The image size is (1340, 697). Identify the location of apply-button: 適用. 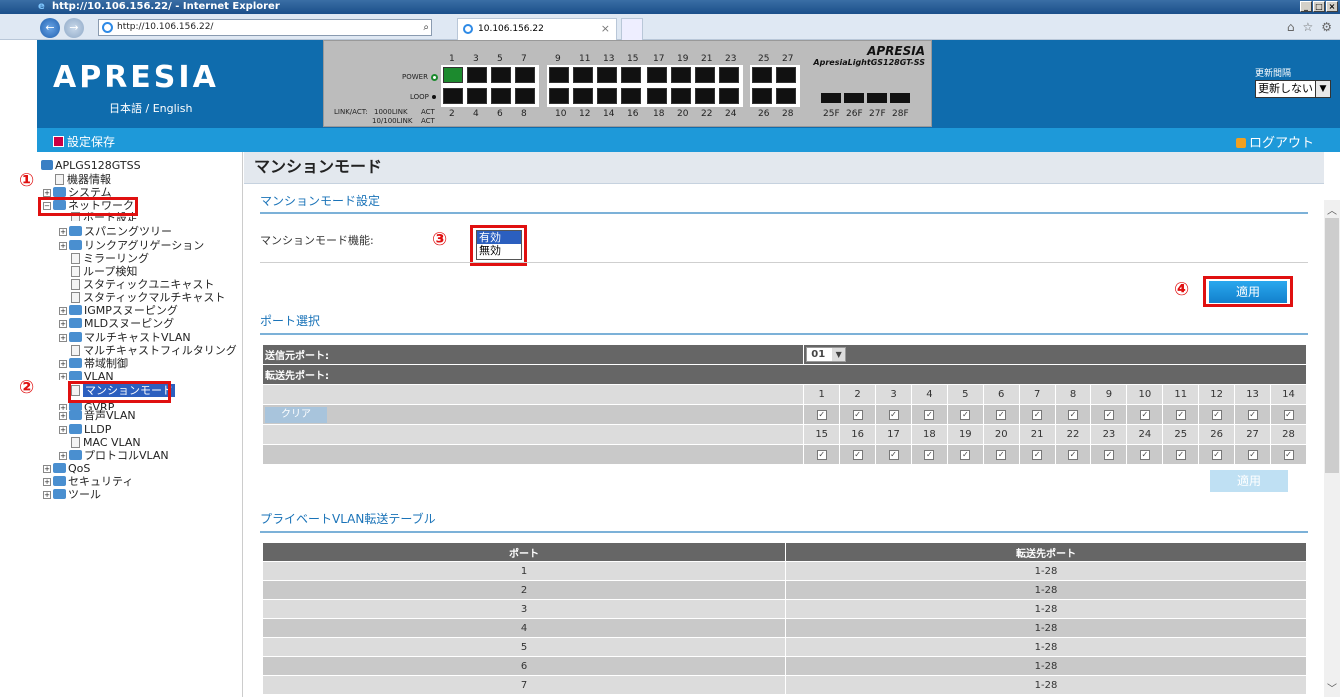
(1248, 292).